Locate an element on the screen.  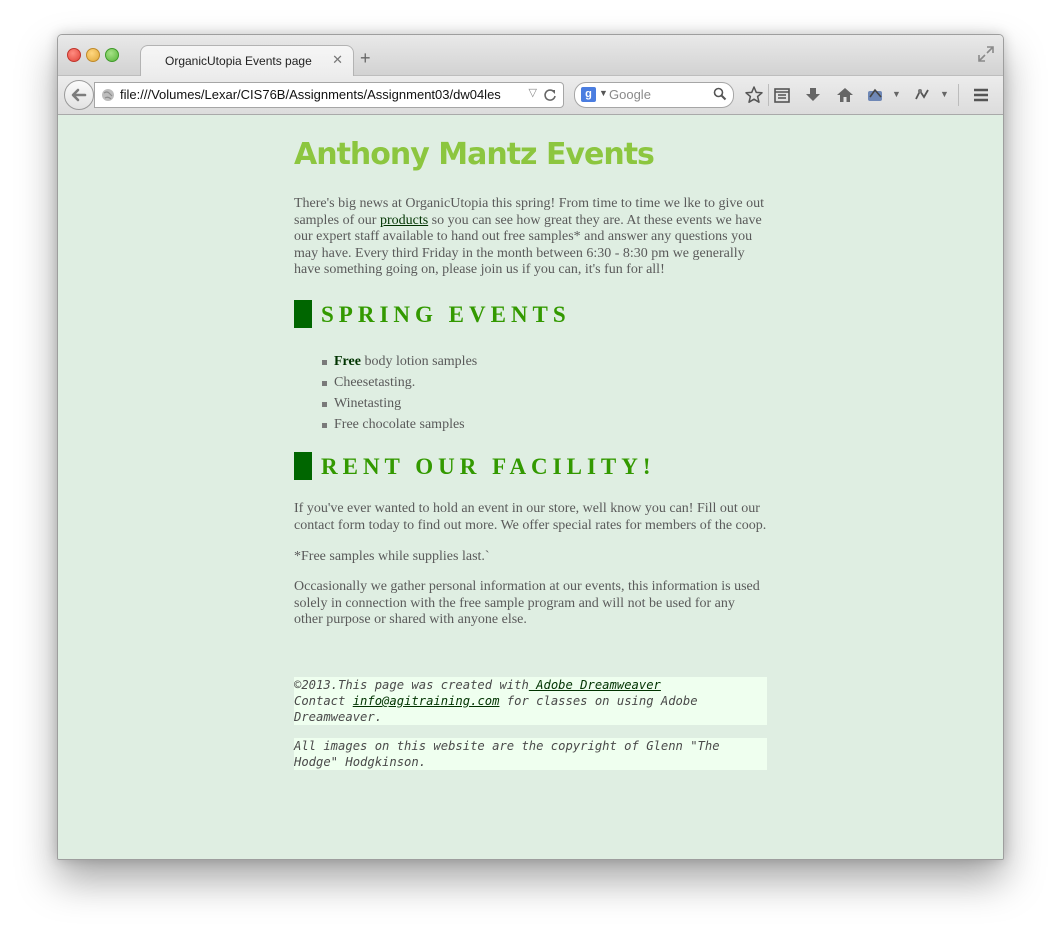
home-icon is located at coordinates (845, 95).